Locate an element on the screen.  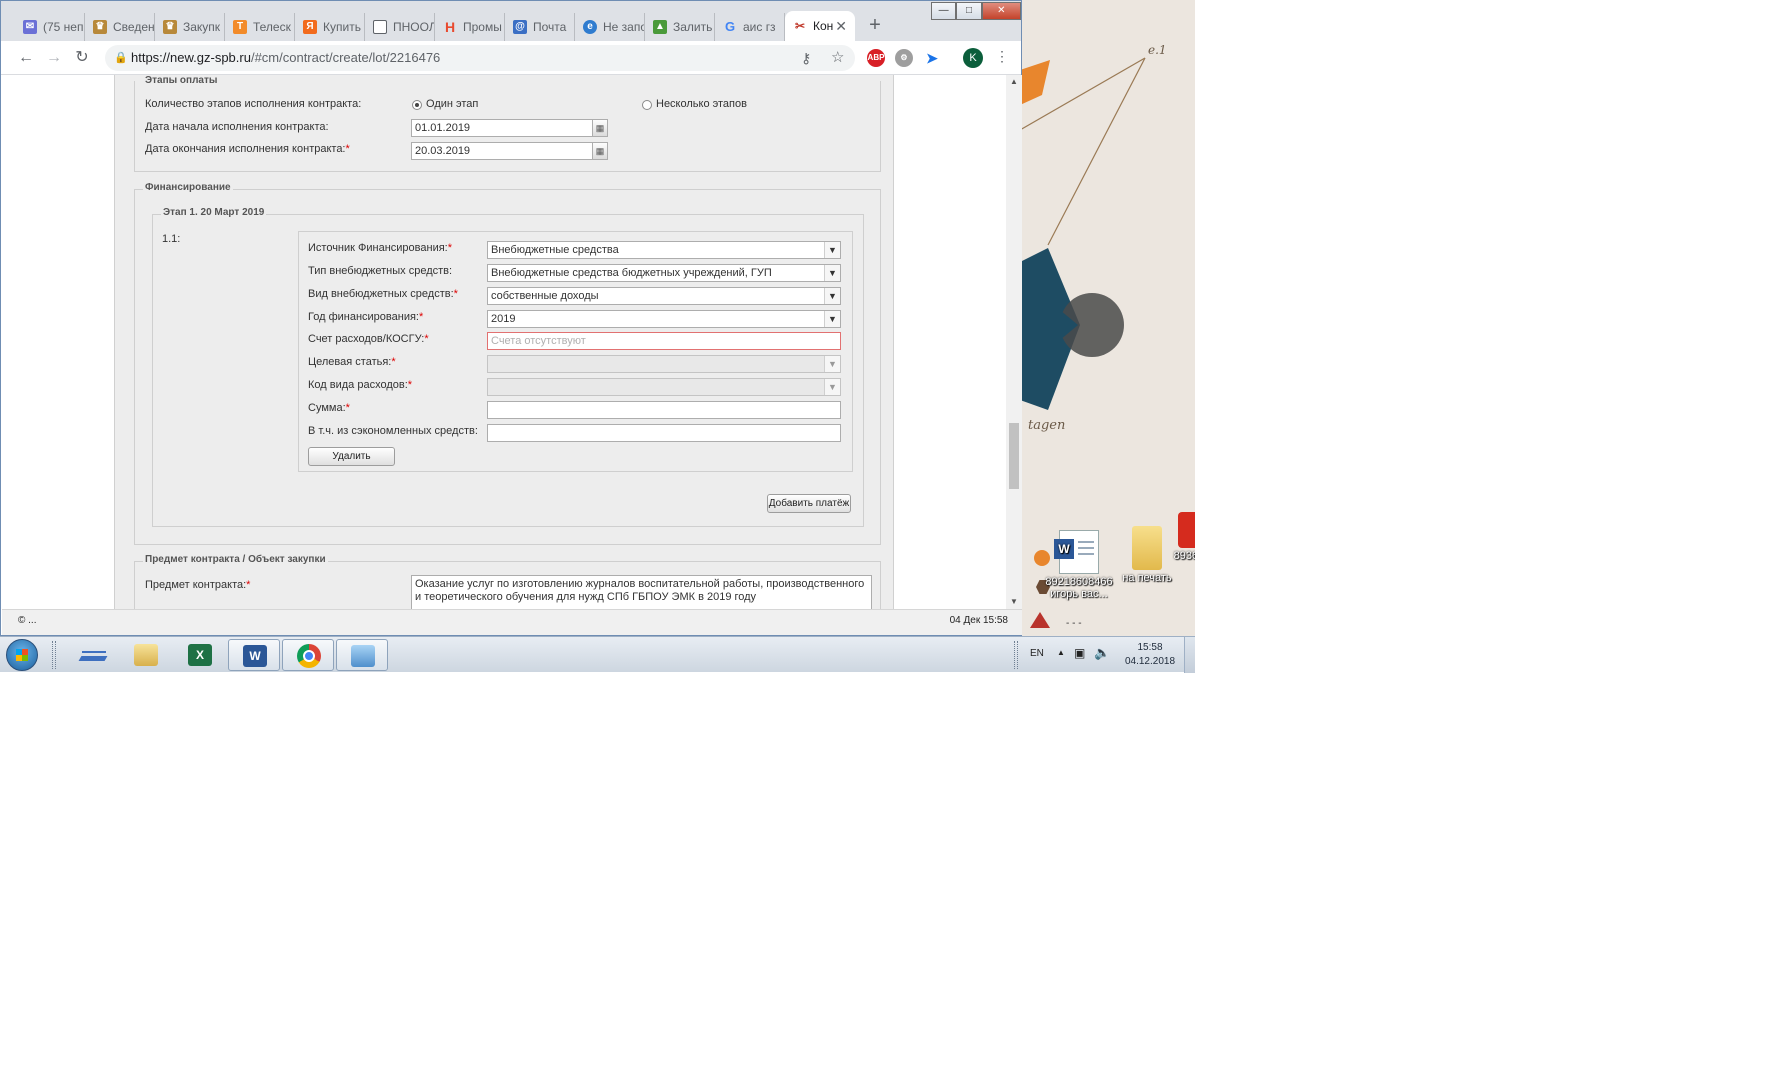
browser-tab: e Не запо is located at coordinates (610, 27).